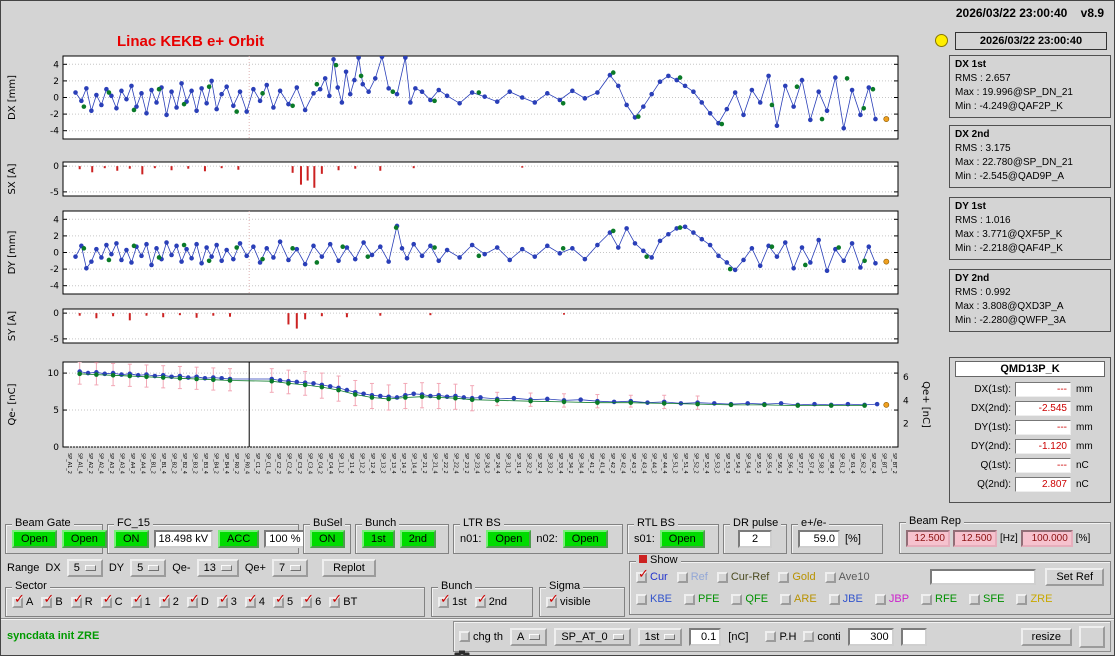 The width and height of the screenshot is (1115, 656). I want to click on s01-open-button: Open, so click(682, 539).